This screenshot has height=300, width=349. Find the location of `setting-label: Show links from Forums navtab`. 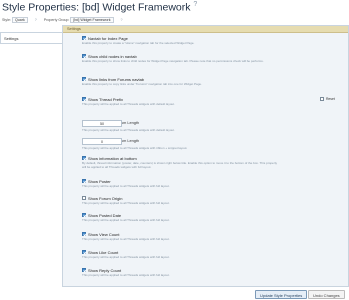

setting-label: Show links from Forums navtab is located at coordinates (116, 79).